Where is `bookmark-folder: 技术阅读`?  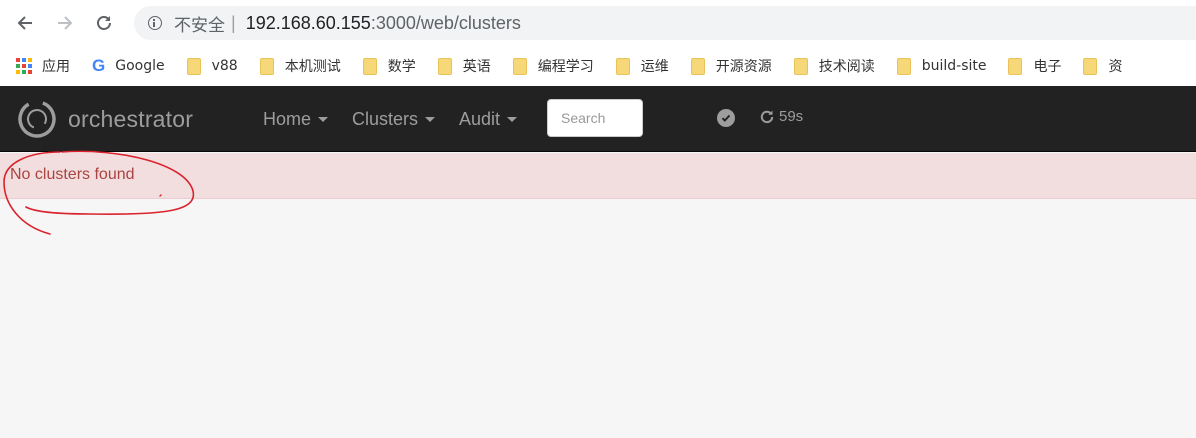 bookmark-folder: 技术阅读 is located at coordinates (834, 66).